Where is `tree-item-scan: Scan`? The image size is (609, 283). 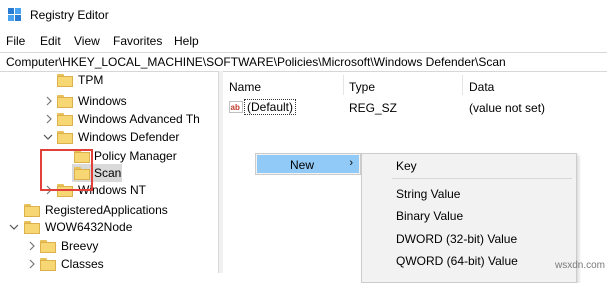 tree-item-scan: Scan is located at coordinates (109, 173).